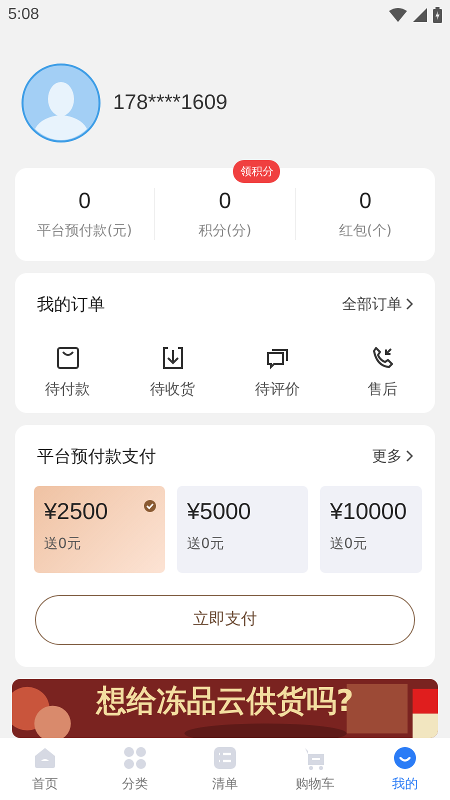 This screenshot has height=800, width=450. What do you see at coordinates (405, 784) in the screenshot?
I see `tab-label: 我的` at bounding box center [405, 784].